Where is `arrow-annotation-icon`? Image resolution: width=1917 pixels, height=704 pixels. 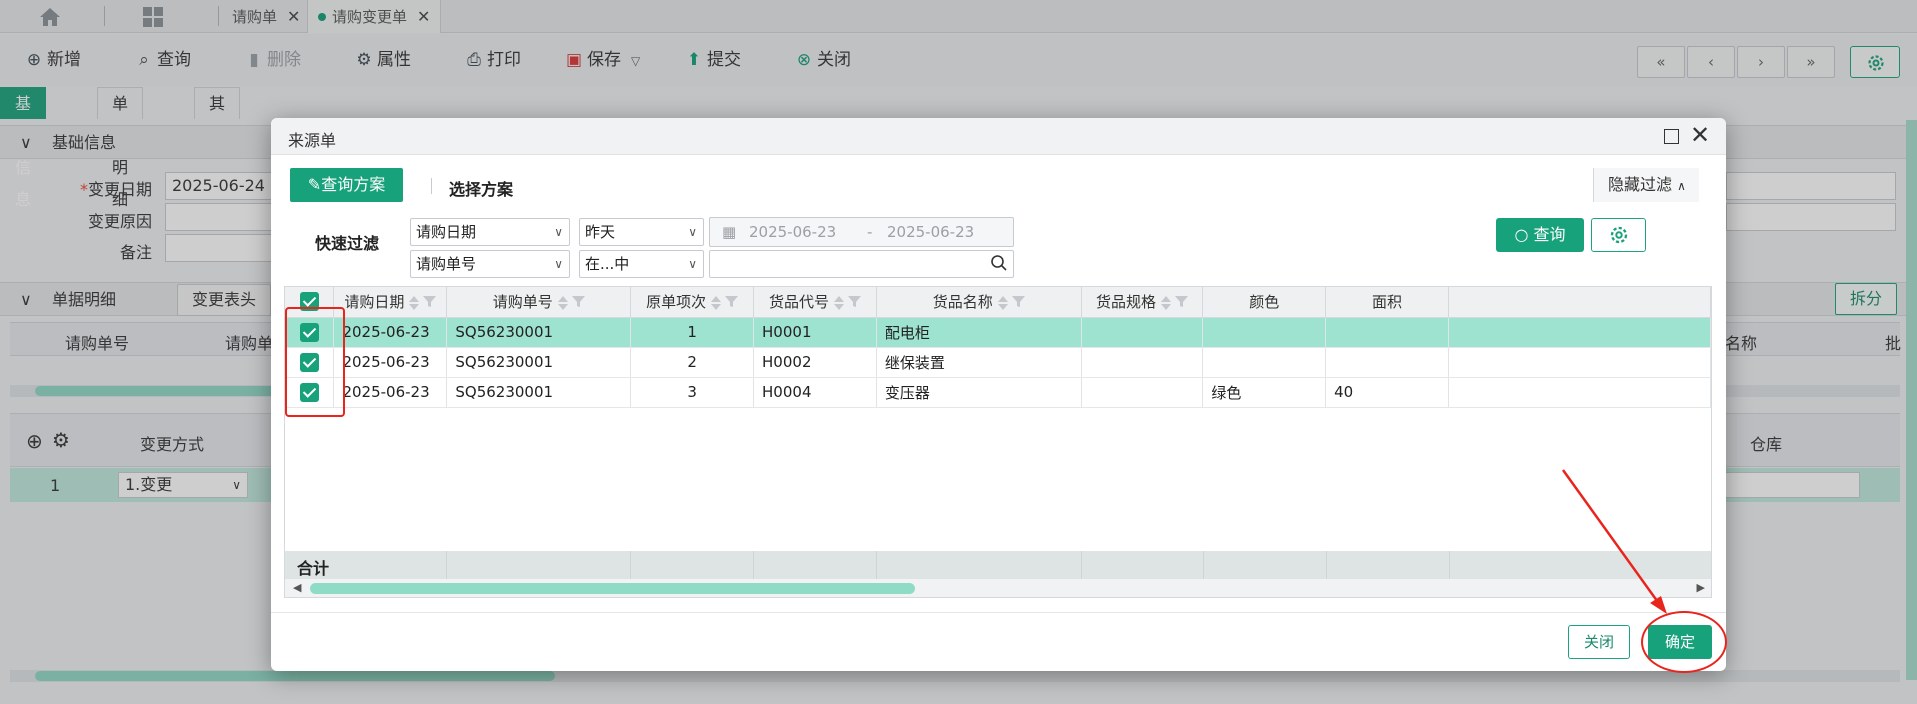 arrow-annotation-icon is located at coordinates (1614, 541).